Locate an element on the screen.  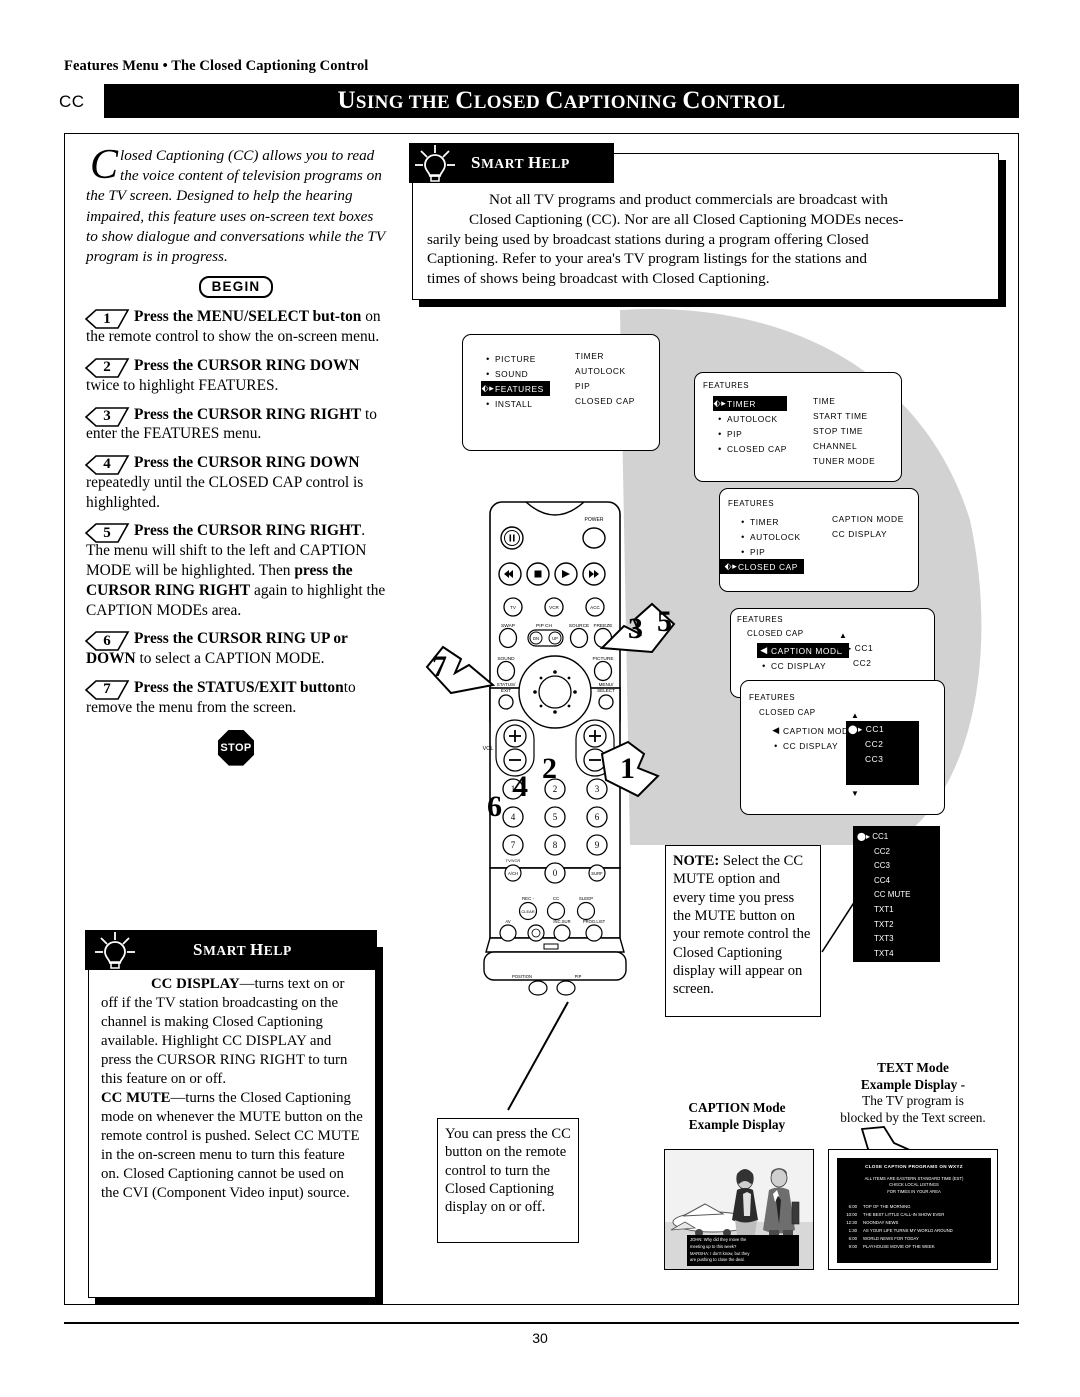
menu-item-highlighted: ⬖▸ TIMER is located at coordinates (750, 403).